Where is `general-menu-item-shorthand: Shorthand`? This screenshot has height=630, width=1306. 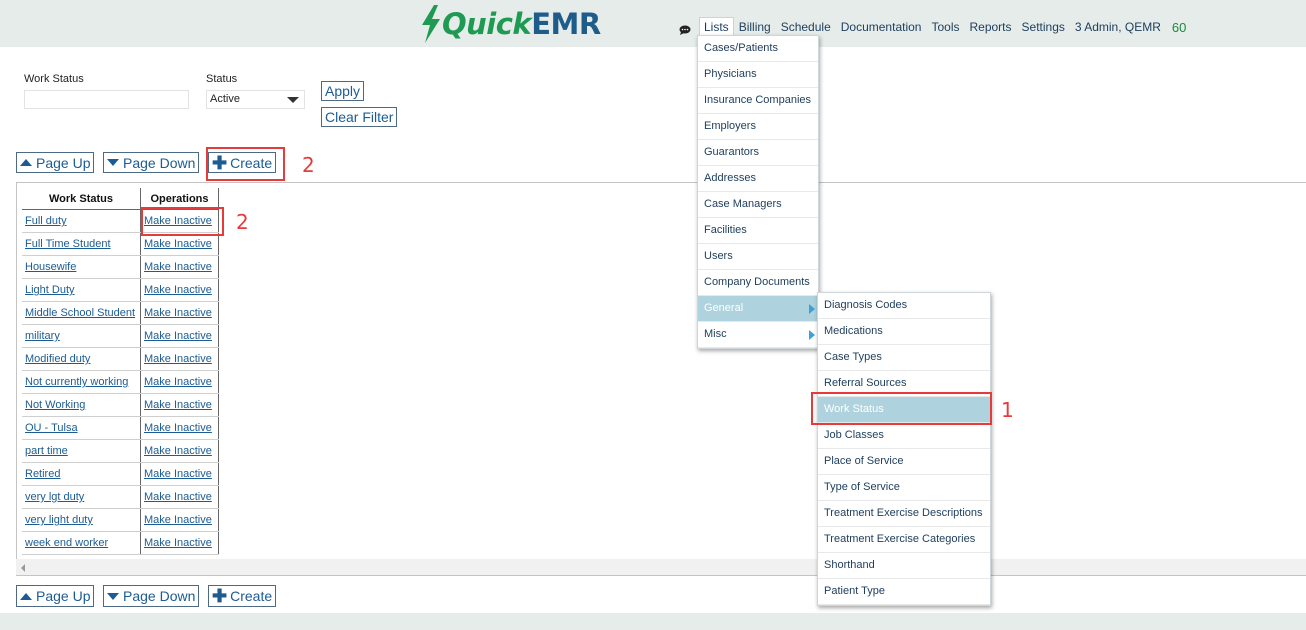 general-menu-item-shorthand: Shorthand is located at coordinates (904, 566).